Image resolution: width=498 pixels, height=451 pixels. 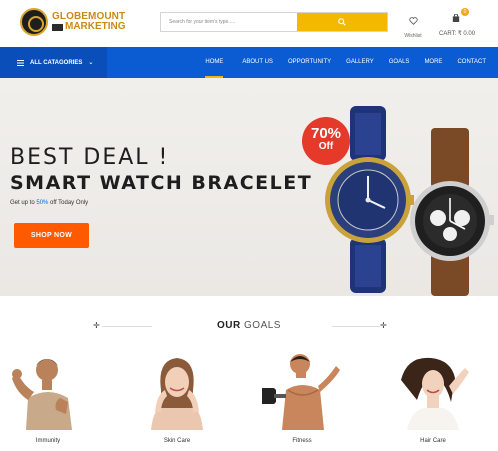 What do you see at coordinates (452, 212) in the screenshot?
I see `brown-watch` at bounding box center [452, 212].